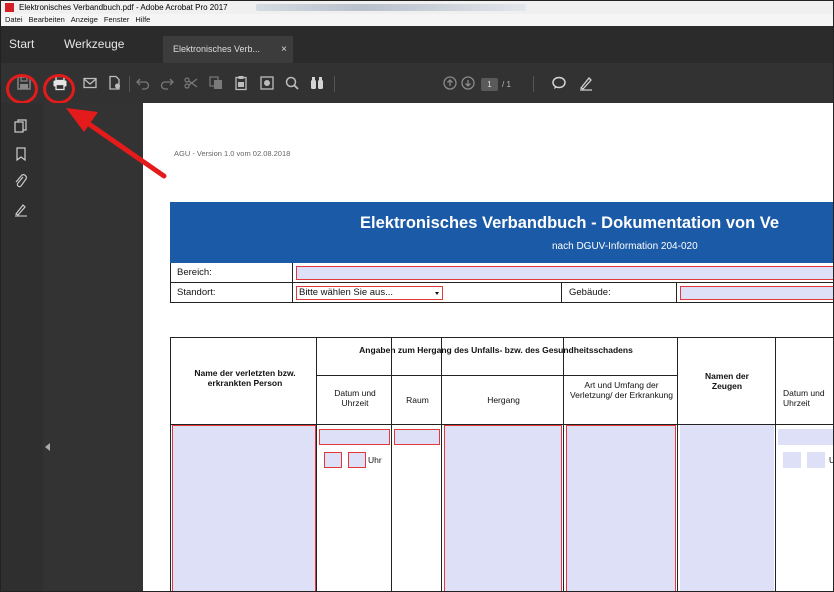  I want to click on header-datum2: Datum und Uhrzeit, so click(804, 398).